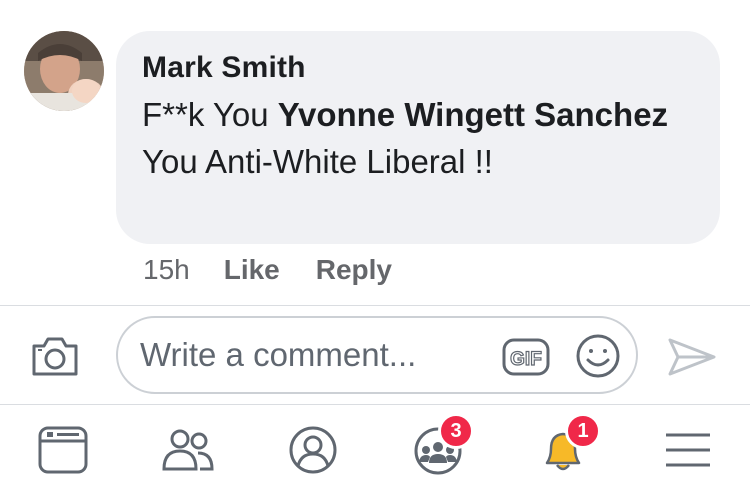 This screenshot has height=493, width=750. Describe the element at coordinates (55, 356) in the screenshot. I see `camera-icon` at that location.